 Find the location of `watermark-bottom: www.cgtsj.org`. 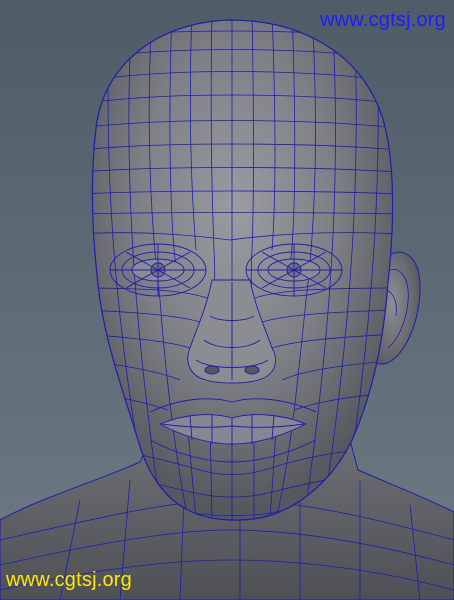

watermark-bottom: www.cgtsj.org is located at coordinates (69, 580).